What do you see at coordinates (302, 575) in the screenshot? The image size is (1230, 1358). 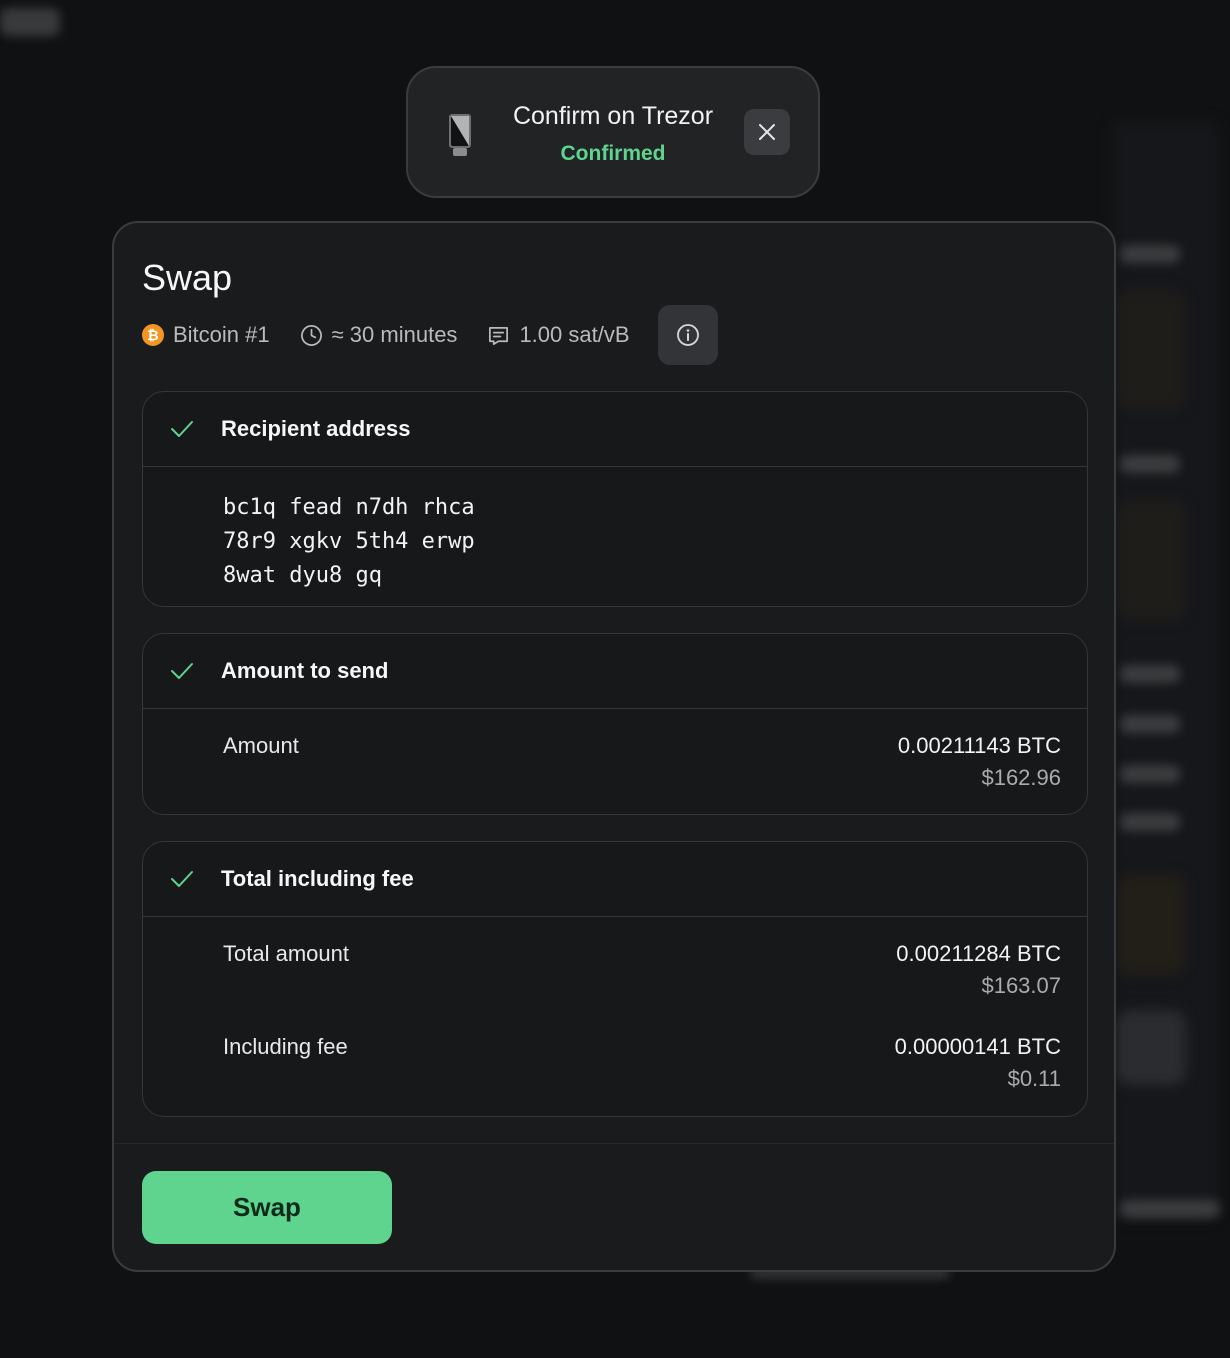 I see `address-line: 8wat dyu8 gq` at bounding box center [302, 575].